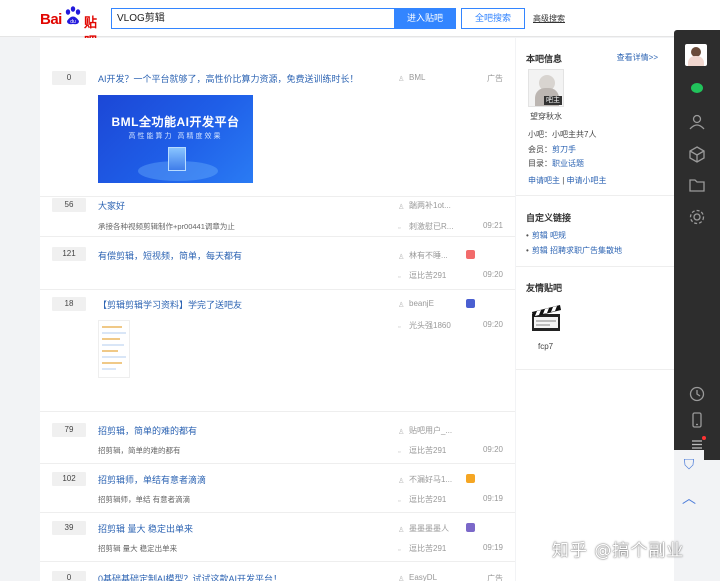  Describe the element at coordinates (696, 55) in the screenshot. I see `avatar-icon` at that location.